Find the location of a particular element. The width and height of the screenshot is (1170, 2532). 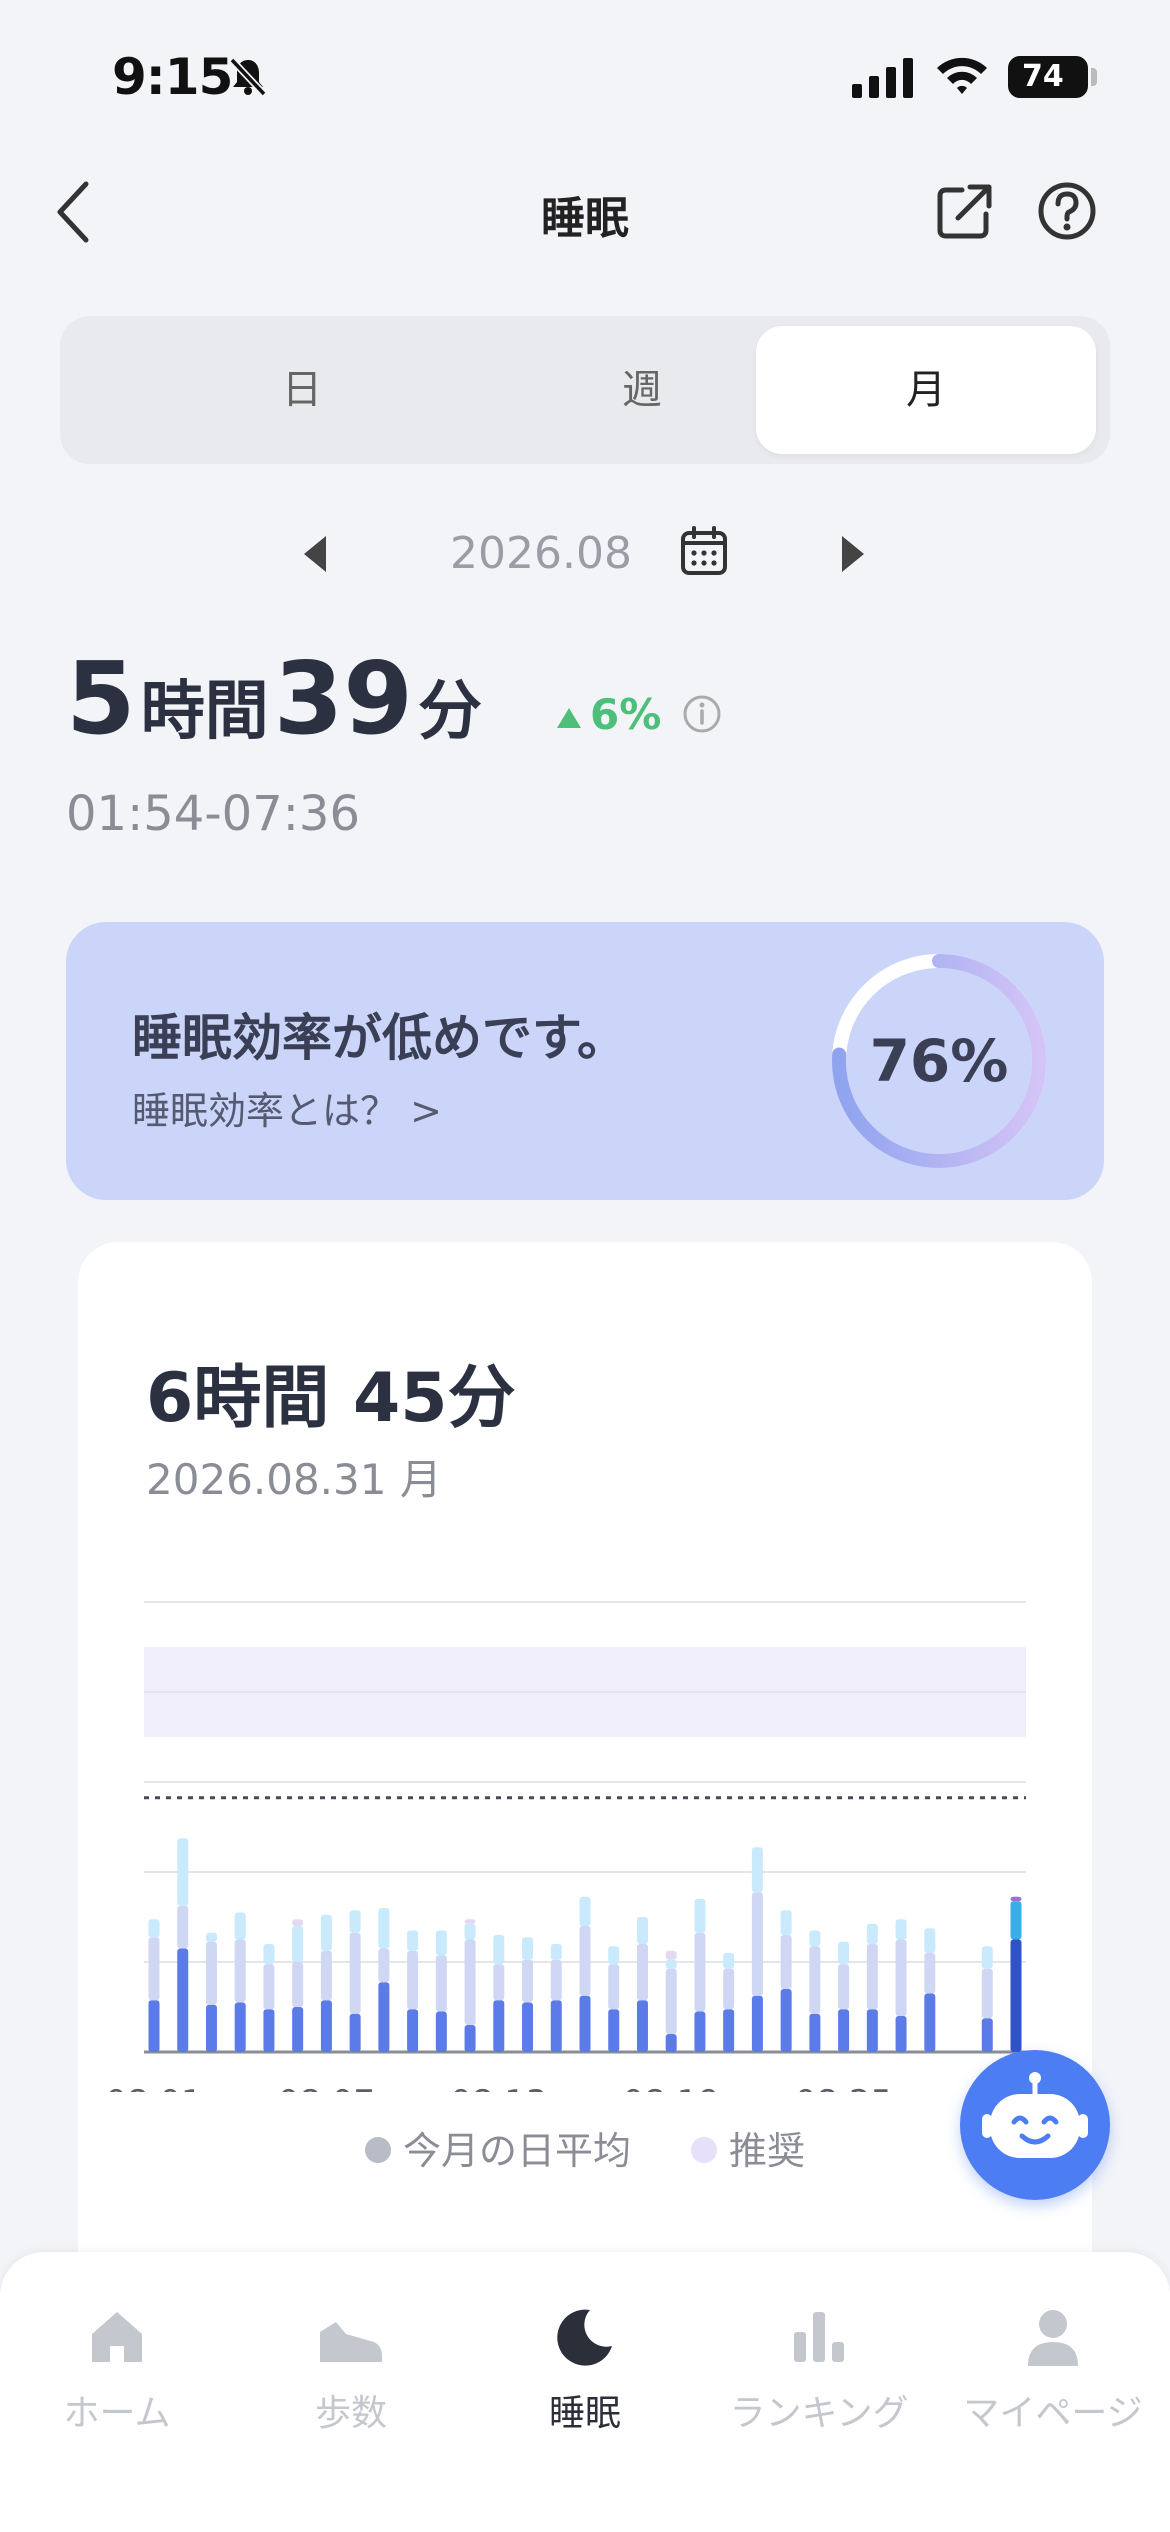

efficiency-help-link: 睡眠効率とは？ > is located at coordinates (287, 1107).